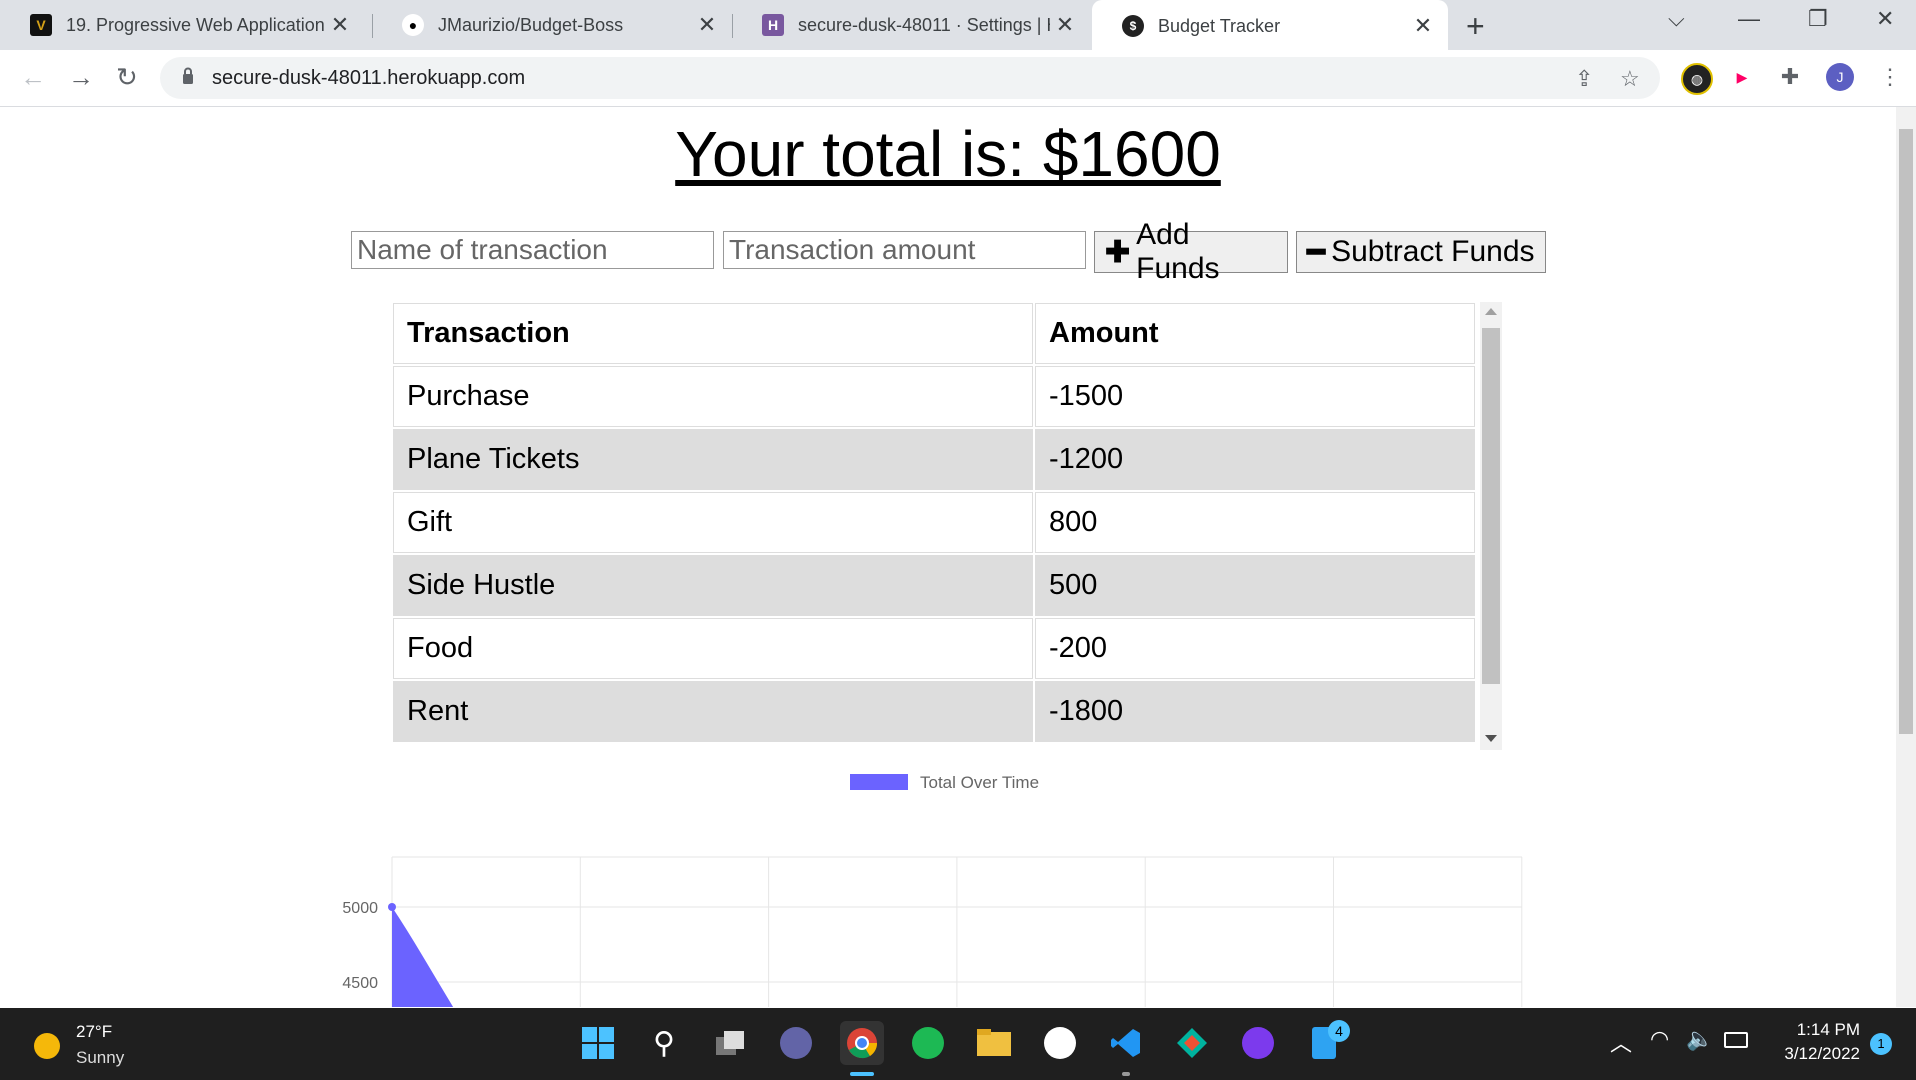  I want to click on back-button: ←, so click(33, 77).